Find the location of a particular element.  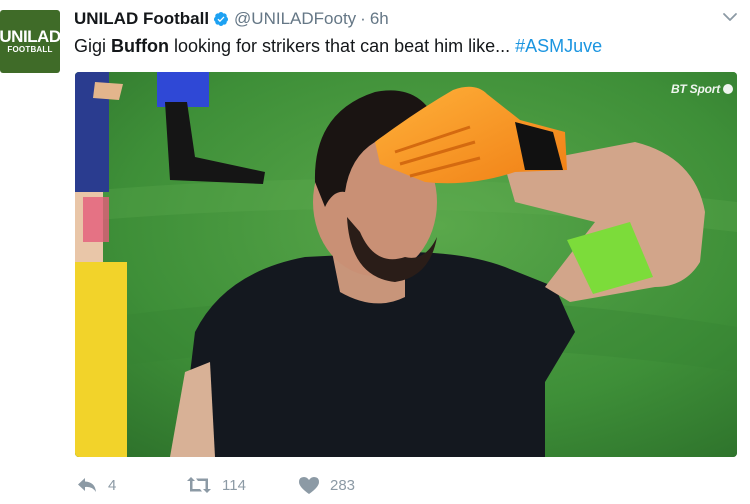

broadcaster-watermark: BT Sport is located at coordinates (702, 89).